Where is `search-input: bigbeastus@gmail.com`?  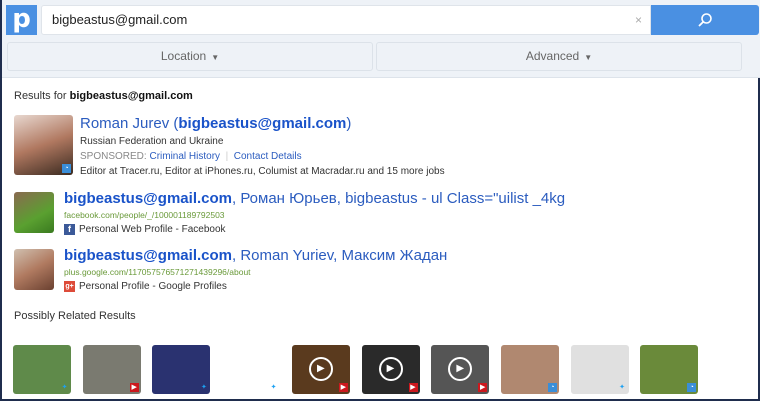
search-input: bigbeastus@gmail.com is located at coordinates (346, 20).